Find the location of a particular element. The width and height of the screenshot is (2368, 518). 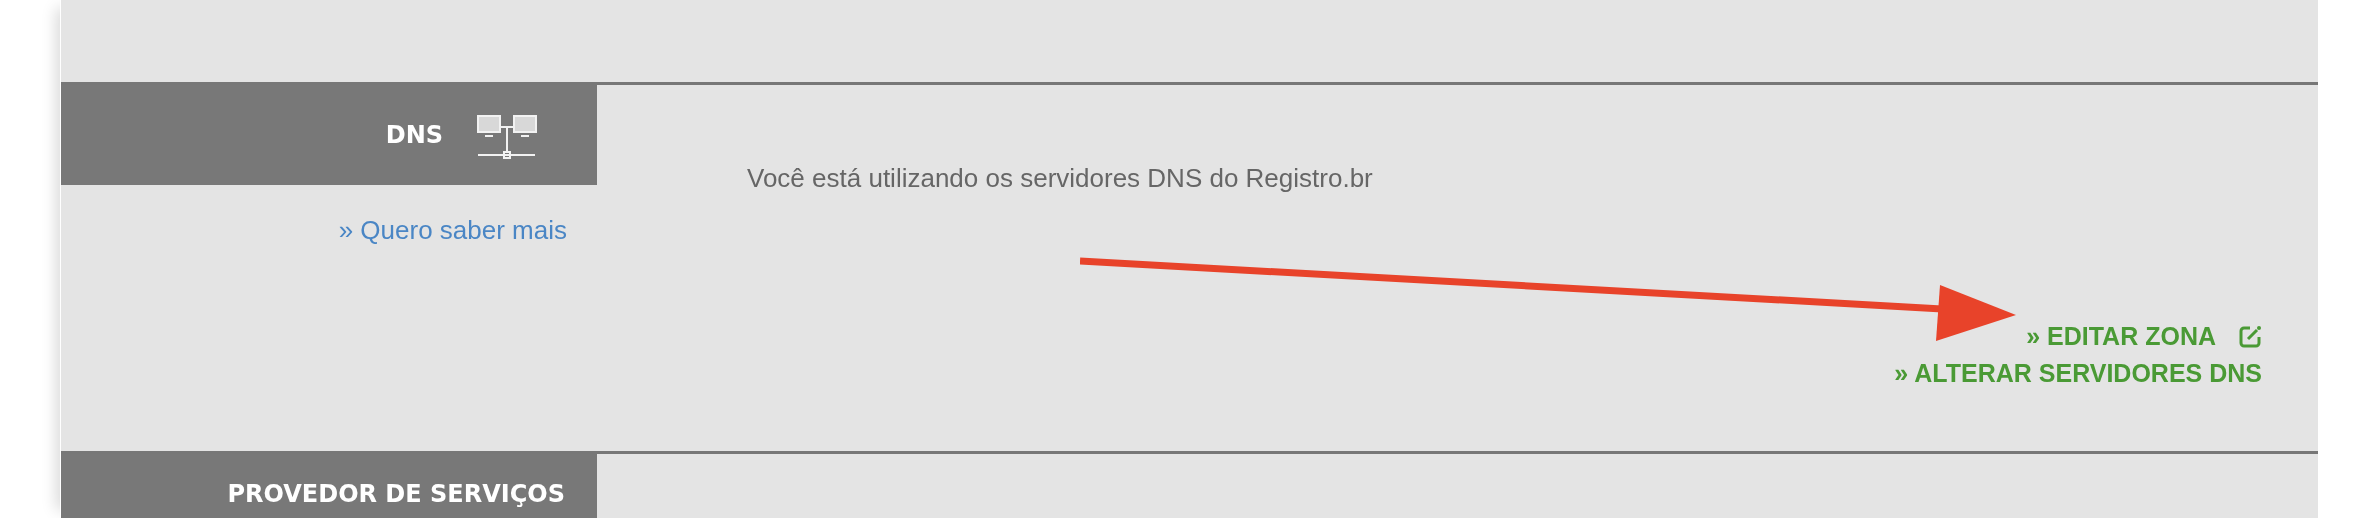

section-title: PROVEDOR DE SERVIÇOS is located at coordinates (396, 494).